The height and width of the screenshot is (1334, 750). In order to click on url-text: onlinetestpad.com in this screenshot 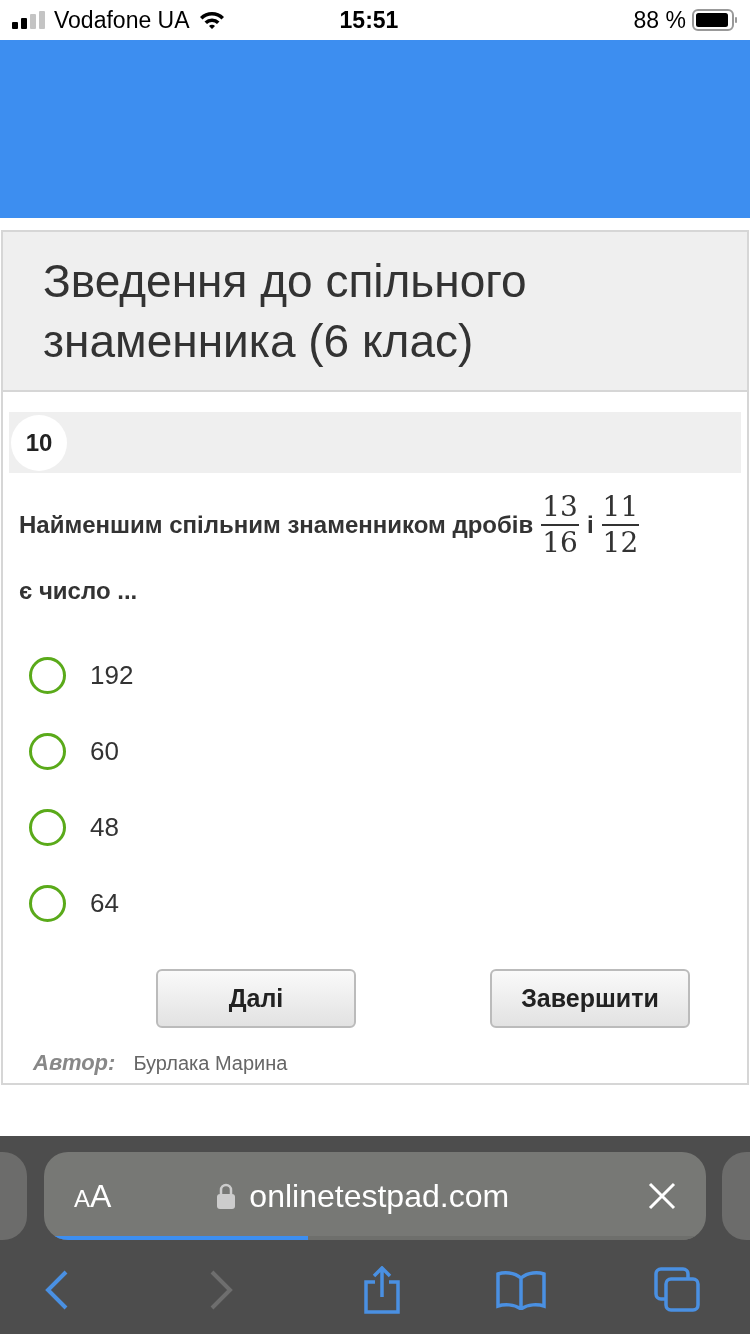, I will do `click(379, 1196)`.